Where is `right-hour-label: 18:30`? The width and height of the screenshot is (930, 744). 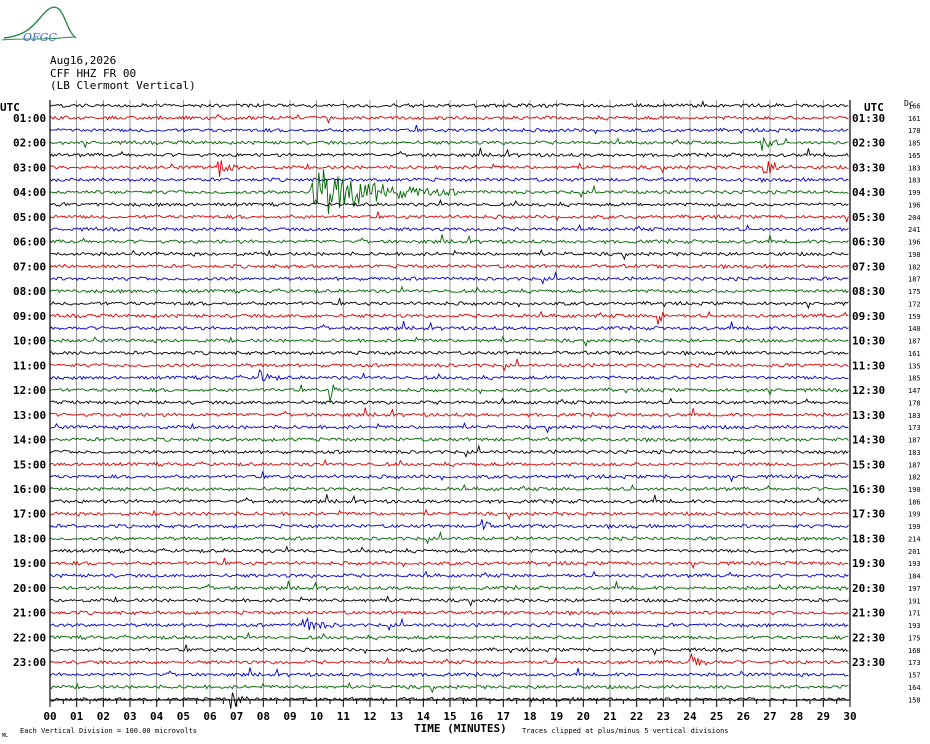 right-hour-label: 18:30 is located at coordinates (868, 538).